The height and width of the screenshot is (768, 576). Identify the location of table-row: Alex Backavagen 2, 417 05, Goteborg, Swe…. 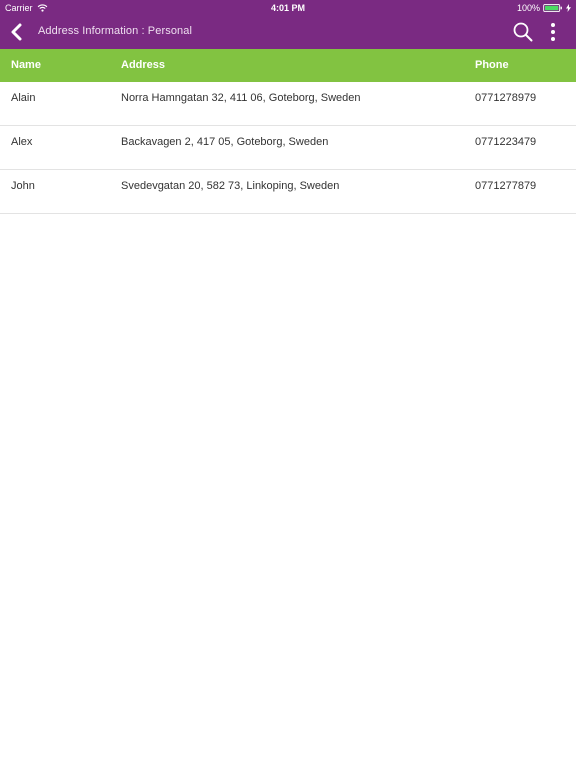
(288, 148).